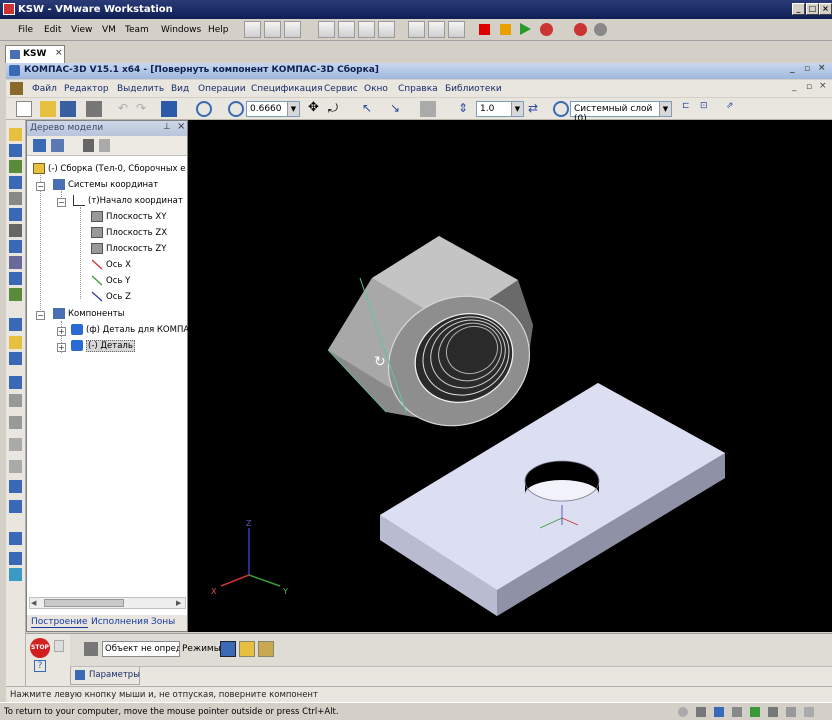  Describe the element at coordinates (825, 9) in the screenshot. I see `close-button: ×` at that location.